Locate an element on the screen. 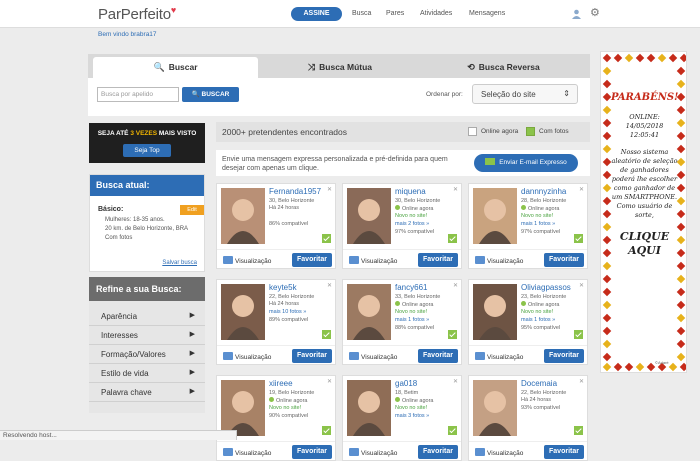 The height and width of the screenshot is (461, 700). save-search-link: Salvar busca is located at coordinates (179, 263).